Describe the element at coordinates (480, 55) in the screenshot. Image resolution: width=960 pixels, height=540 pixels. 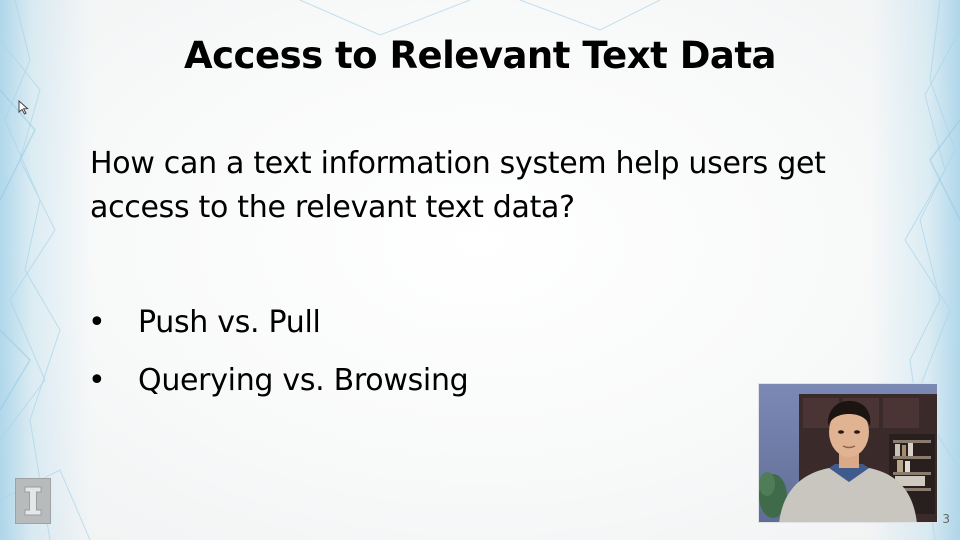
I see `slide-title: Access to Relevant Text Data` at that location.